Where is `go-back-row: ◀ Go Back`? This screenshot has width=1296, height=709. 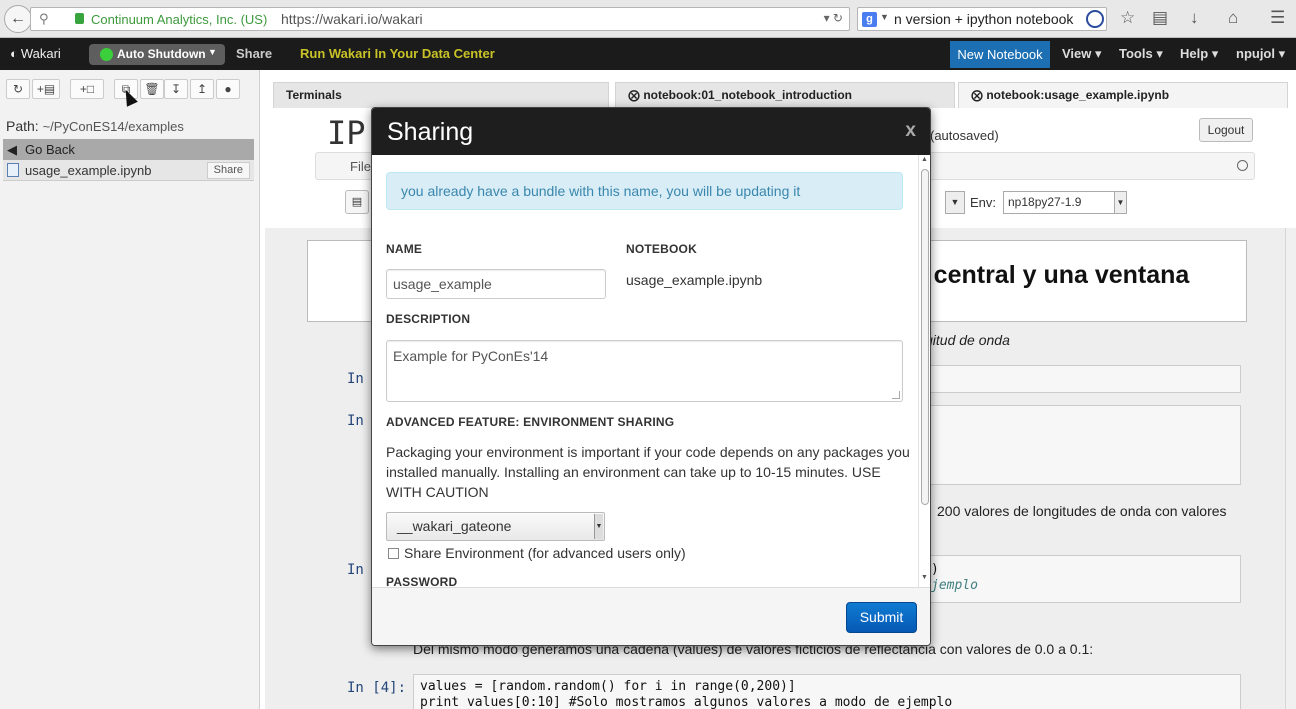 go-back-row: ◀ Go Back is located at coordinates (128, 149).